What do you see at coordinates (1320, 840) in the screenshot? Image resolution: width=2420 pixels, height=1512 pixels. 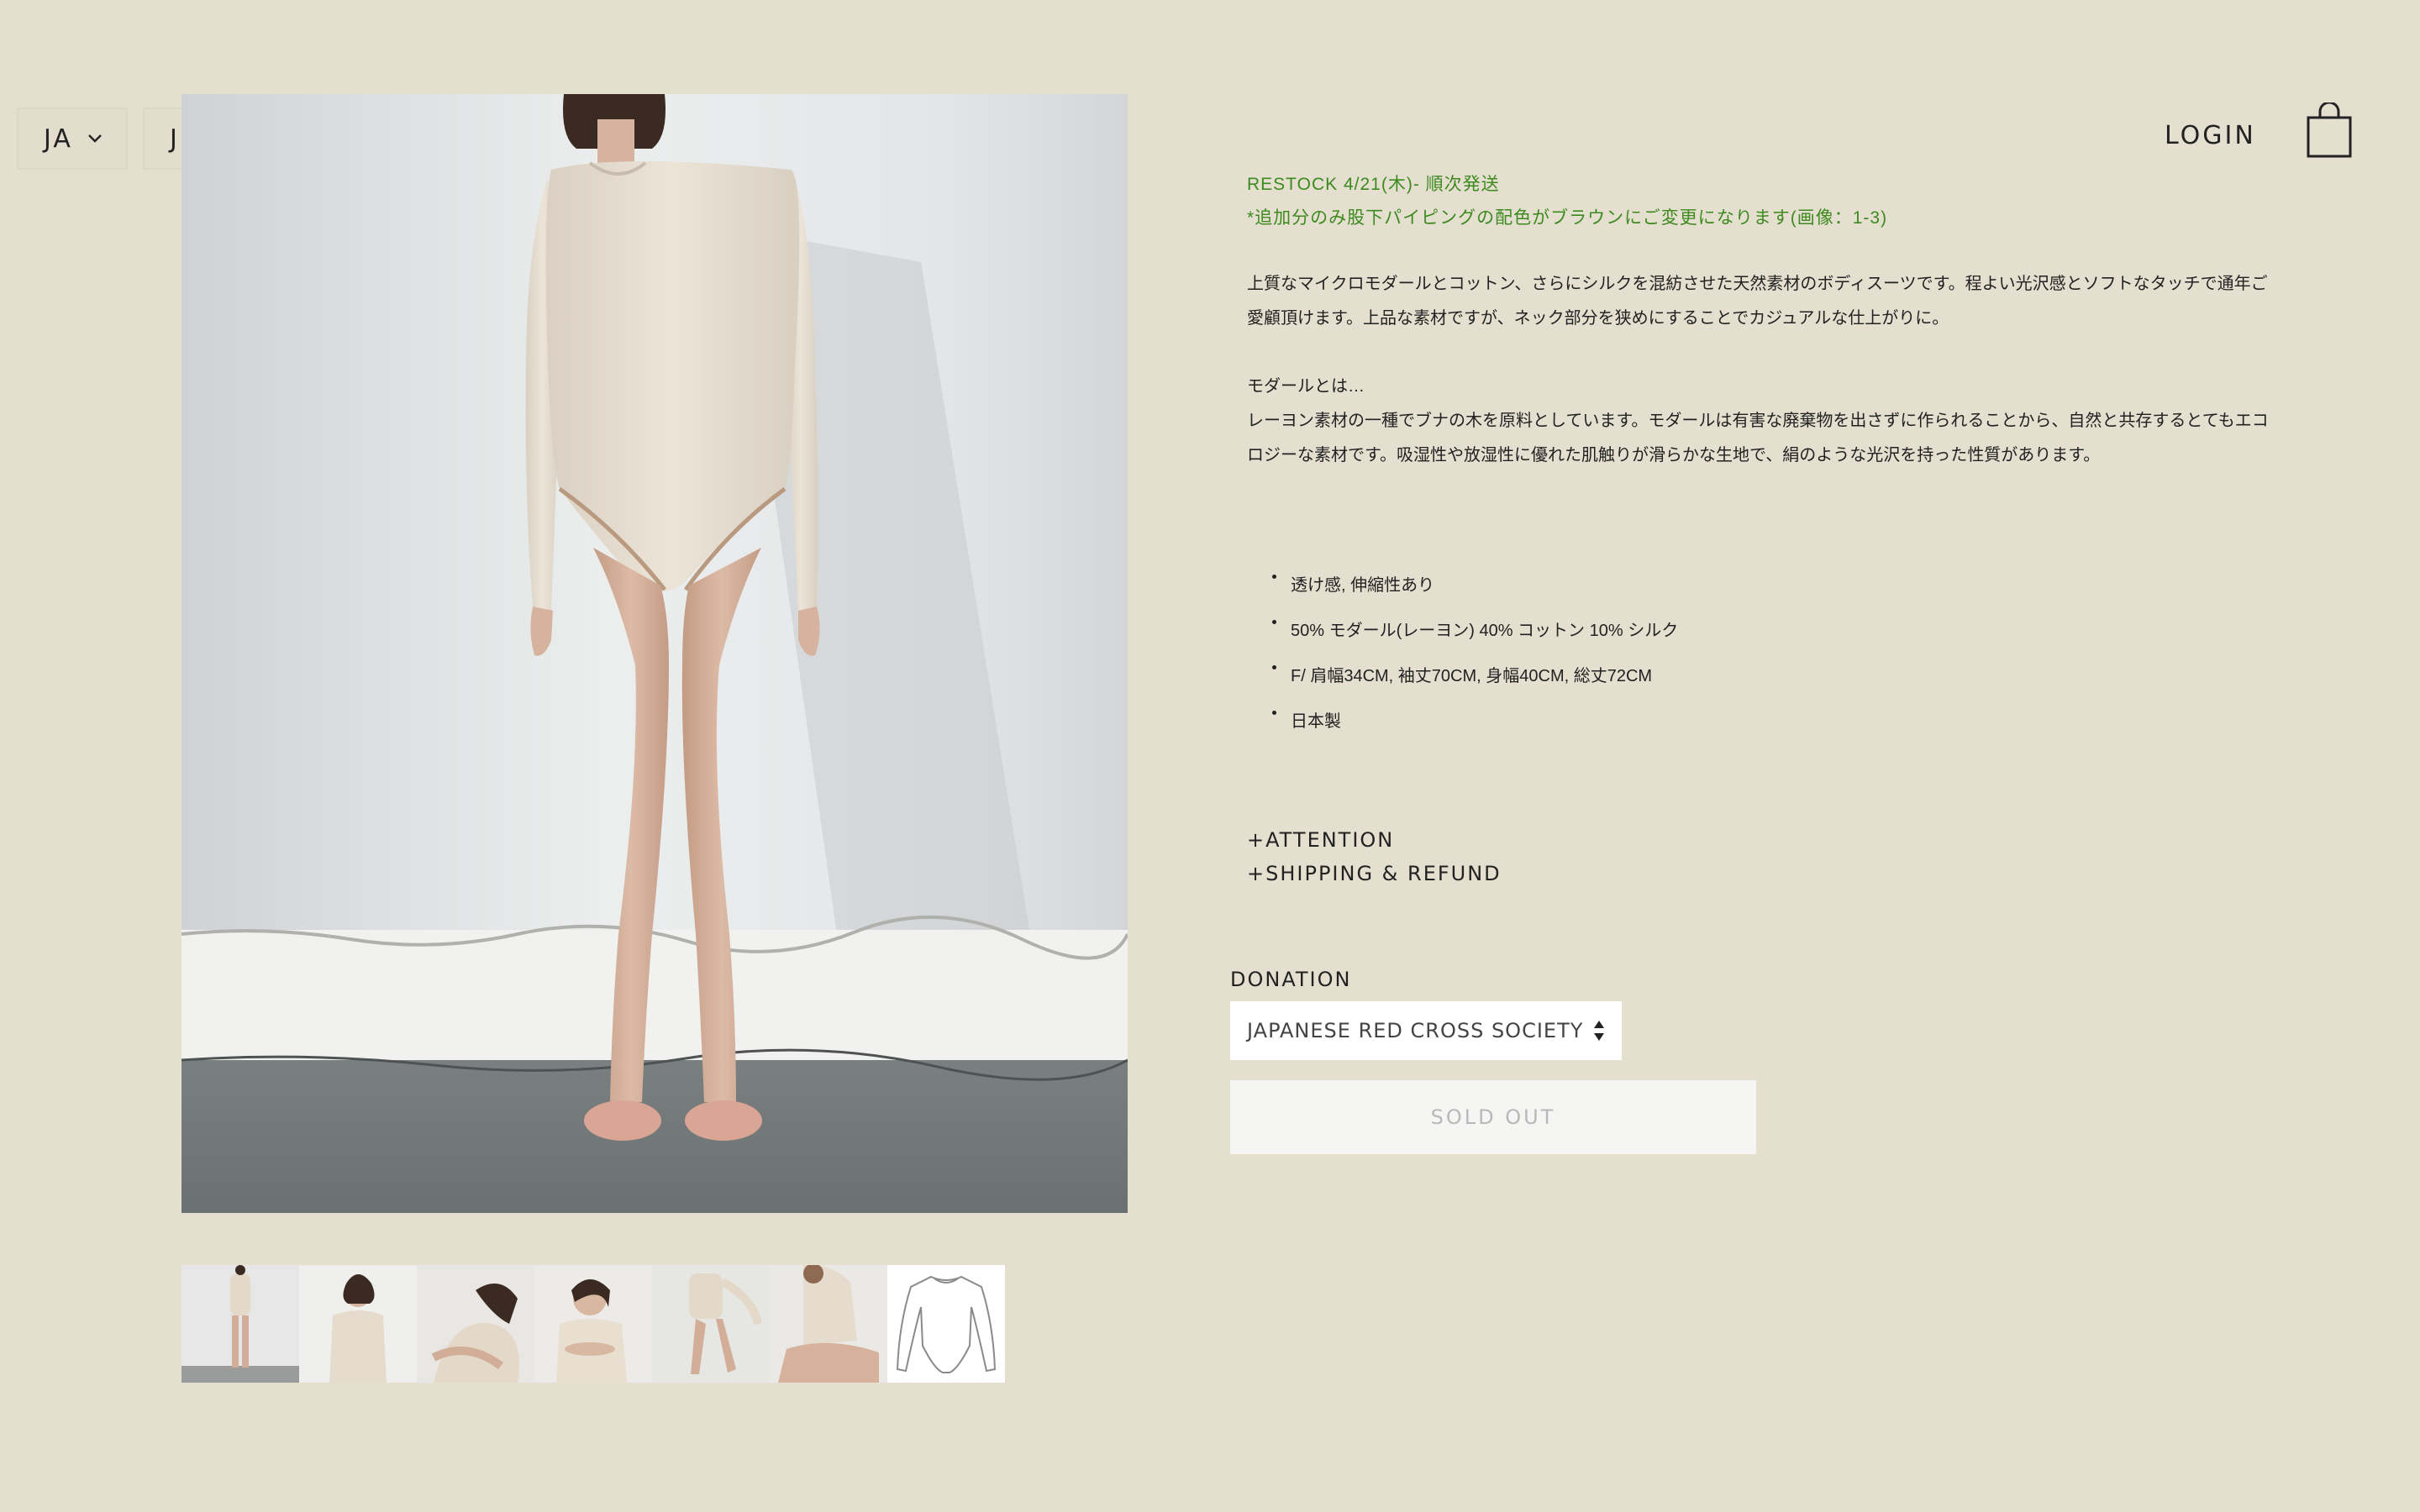 I see `attention-accordion: +ATTENTION` at bounding box center [1320, 840].